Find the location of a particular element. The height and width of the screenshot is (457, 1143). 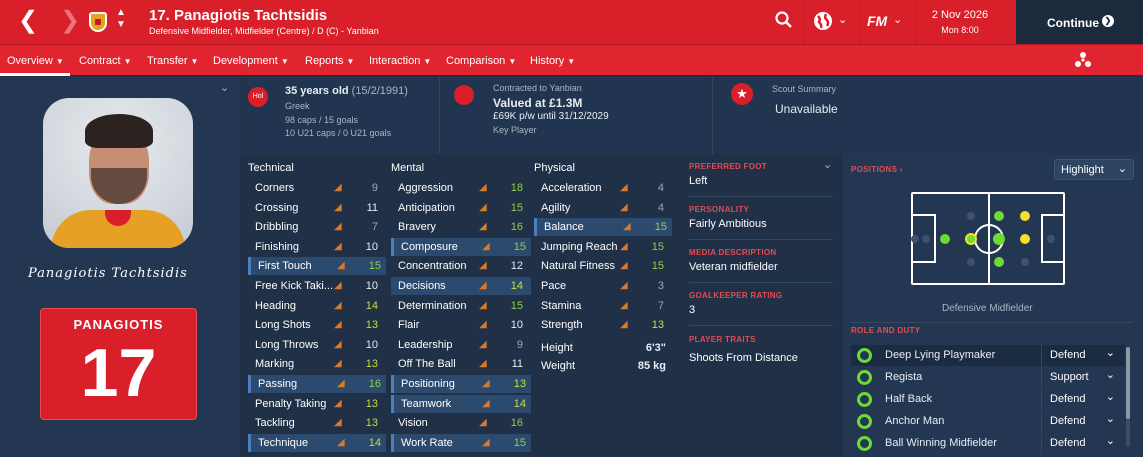

position-pitch is located at coordinates (988, 238).